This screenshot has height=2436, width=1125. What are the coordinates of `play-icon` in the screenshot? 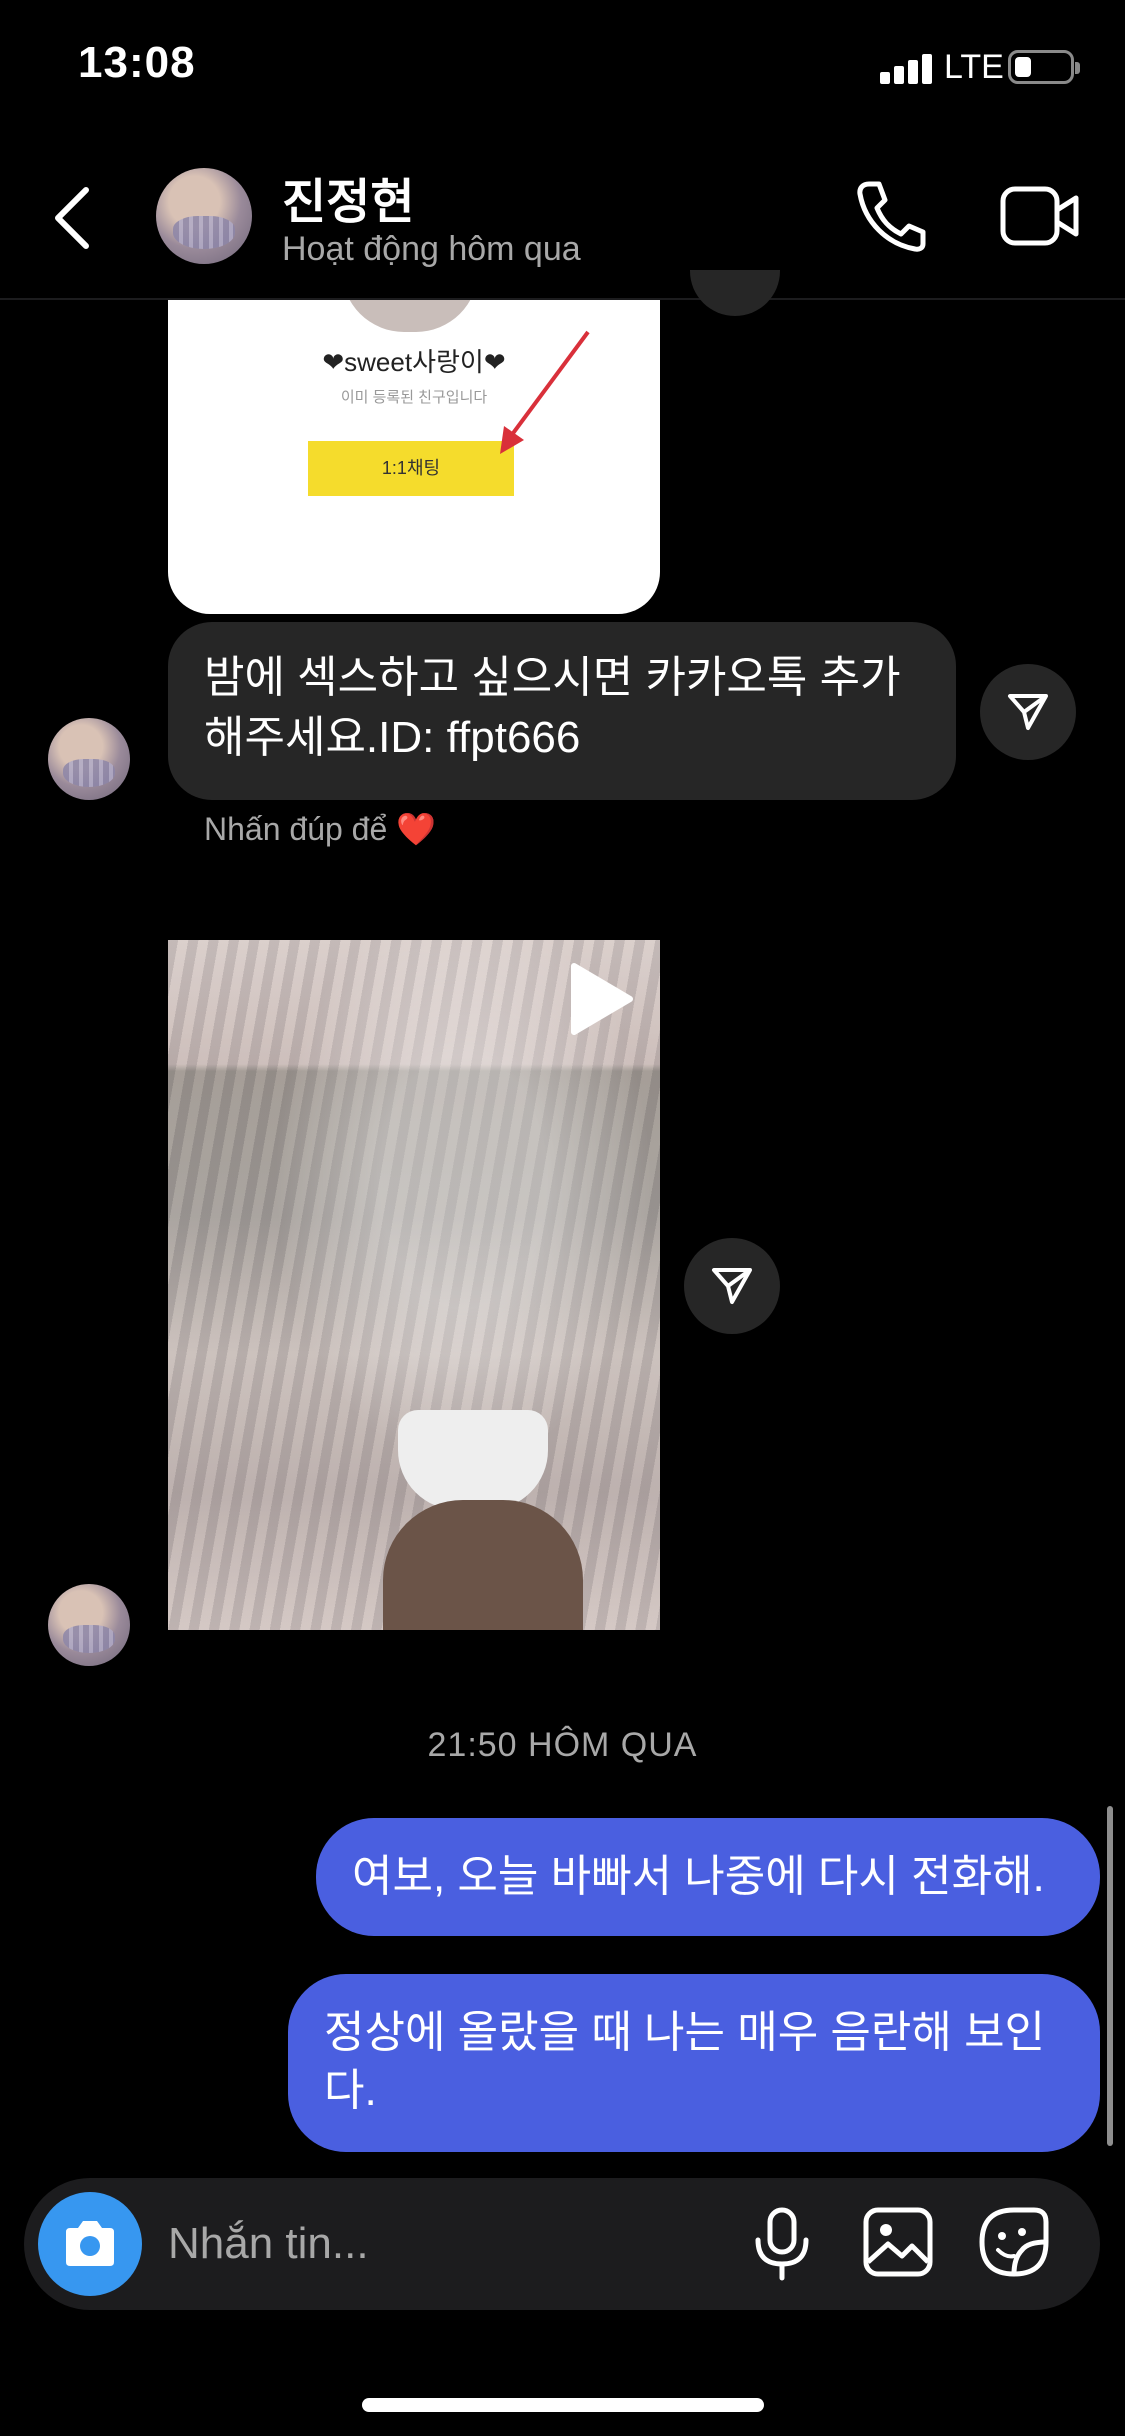 It's located at (601, 999).